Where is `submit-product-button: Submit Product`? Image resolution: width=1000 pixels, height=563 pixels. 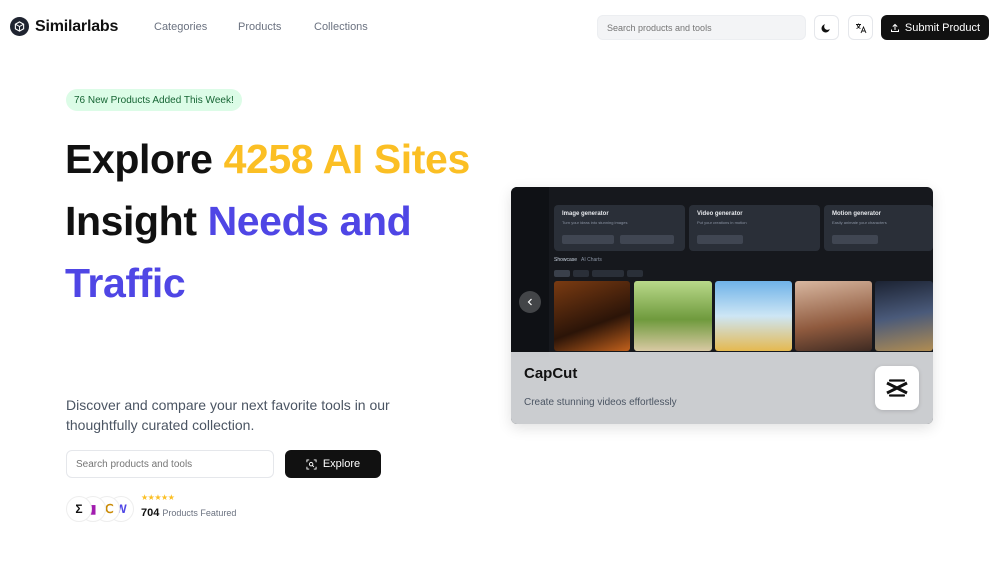
submit-product-button: Submit Product is located at coordinates (935, 27).